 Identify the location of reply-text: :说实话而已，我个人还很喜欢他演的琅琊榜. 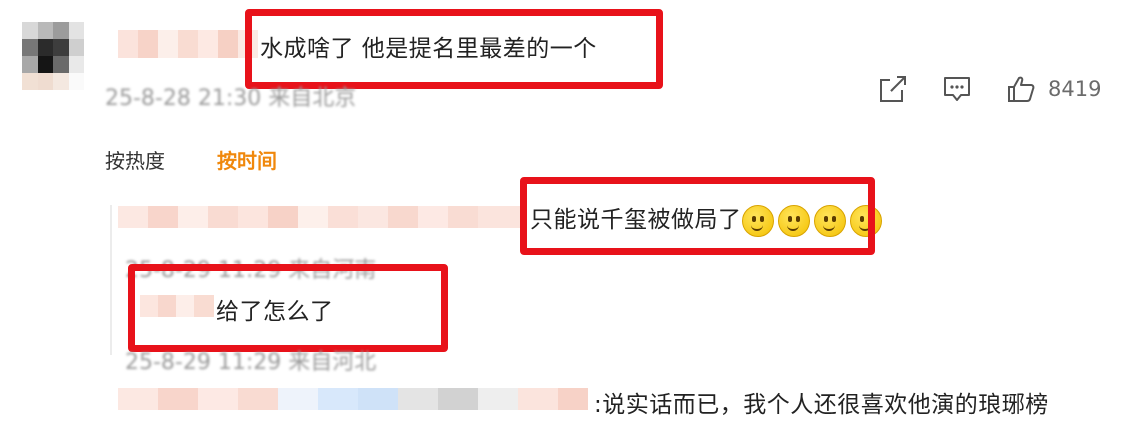
(821, 405).